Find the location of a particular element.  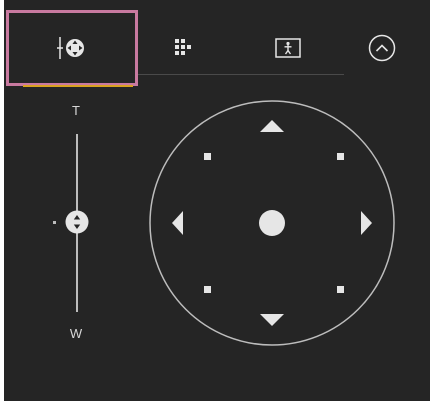

selected-tab-indicator is located at coordinates (78, 86).